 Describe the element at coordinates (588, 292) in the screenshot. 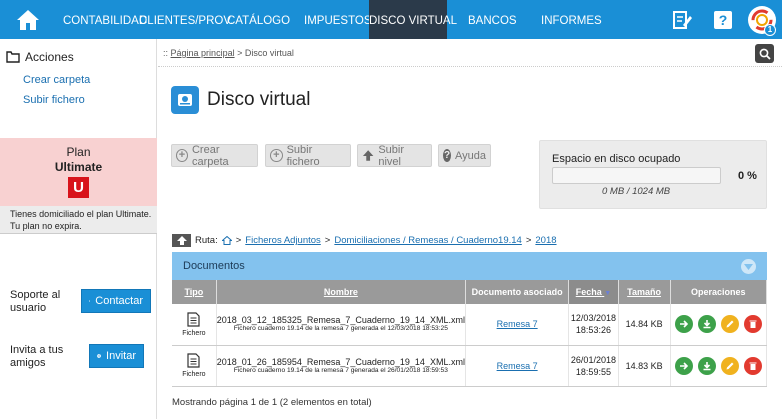

I see `col-header-fecha-label: Fecha` at that location.